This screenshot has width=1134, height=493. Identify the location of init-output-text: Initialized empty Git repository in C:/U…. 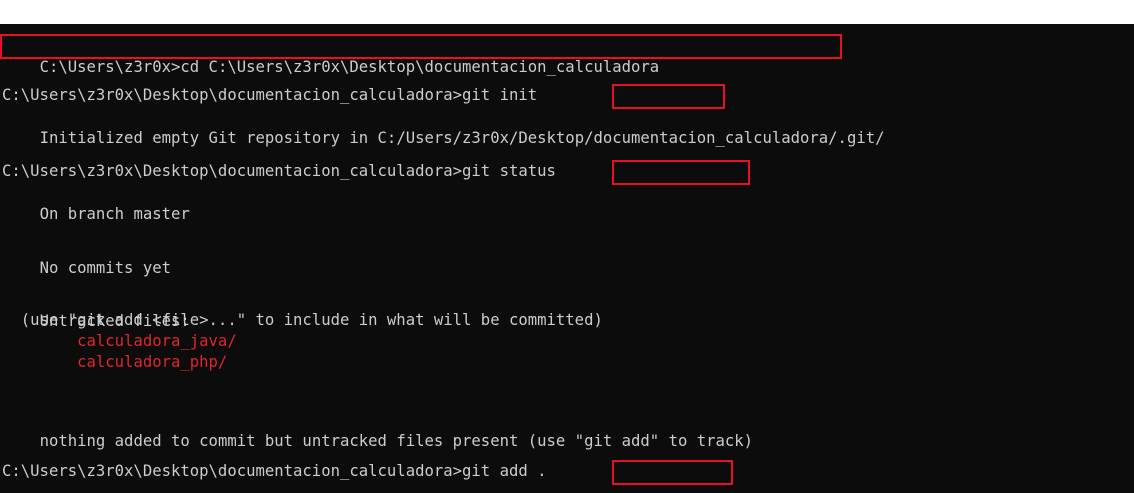
(462, 138).